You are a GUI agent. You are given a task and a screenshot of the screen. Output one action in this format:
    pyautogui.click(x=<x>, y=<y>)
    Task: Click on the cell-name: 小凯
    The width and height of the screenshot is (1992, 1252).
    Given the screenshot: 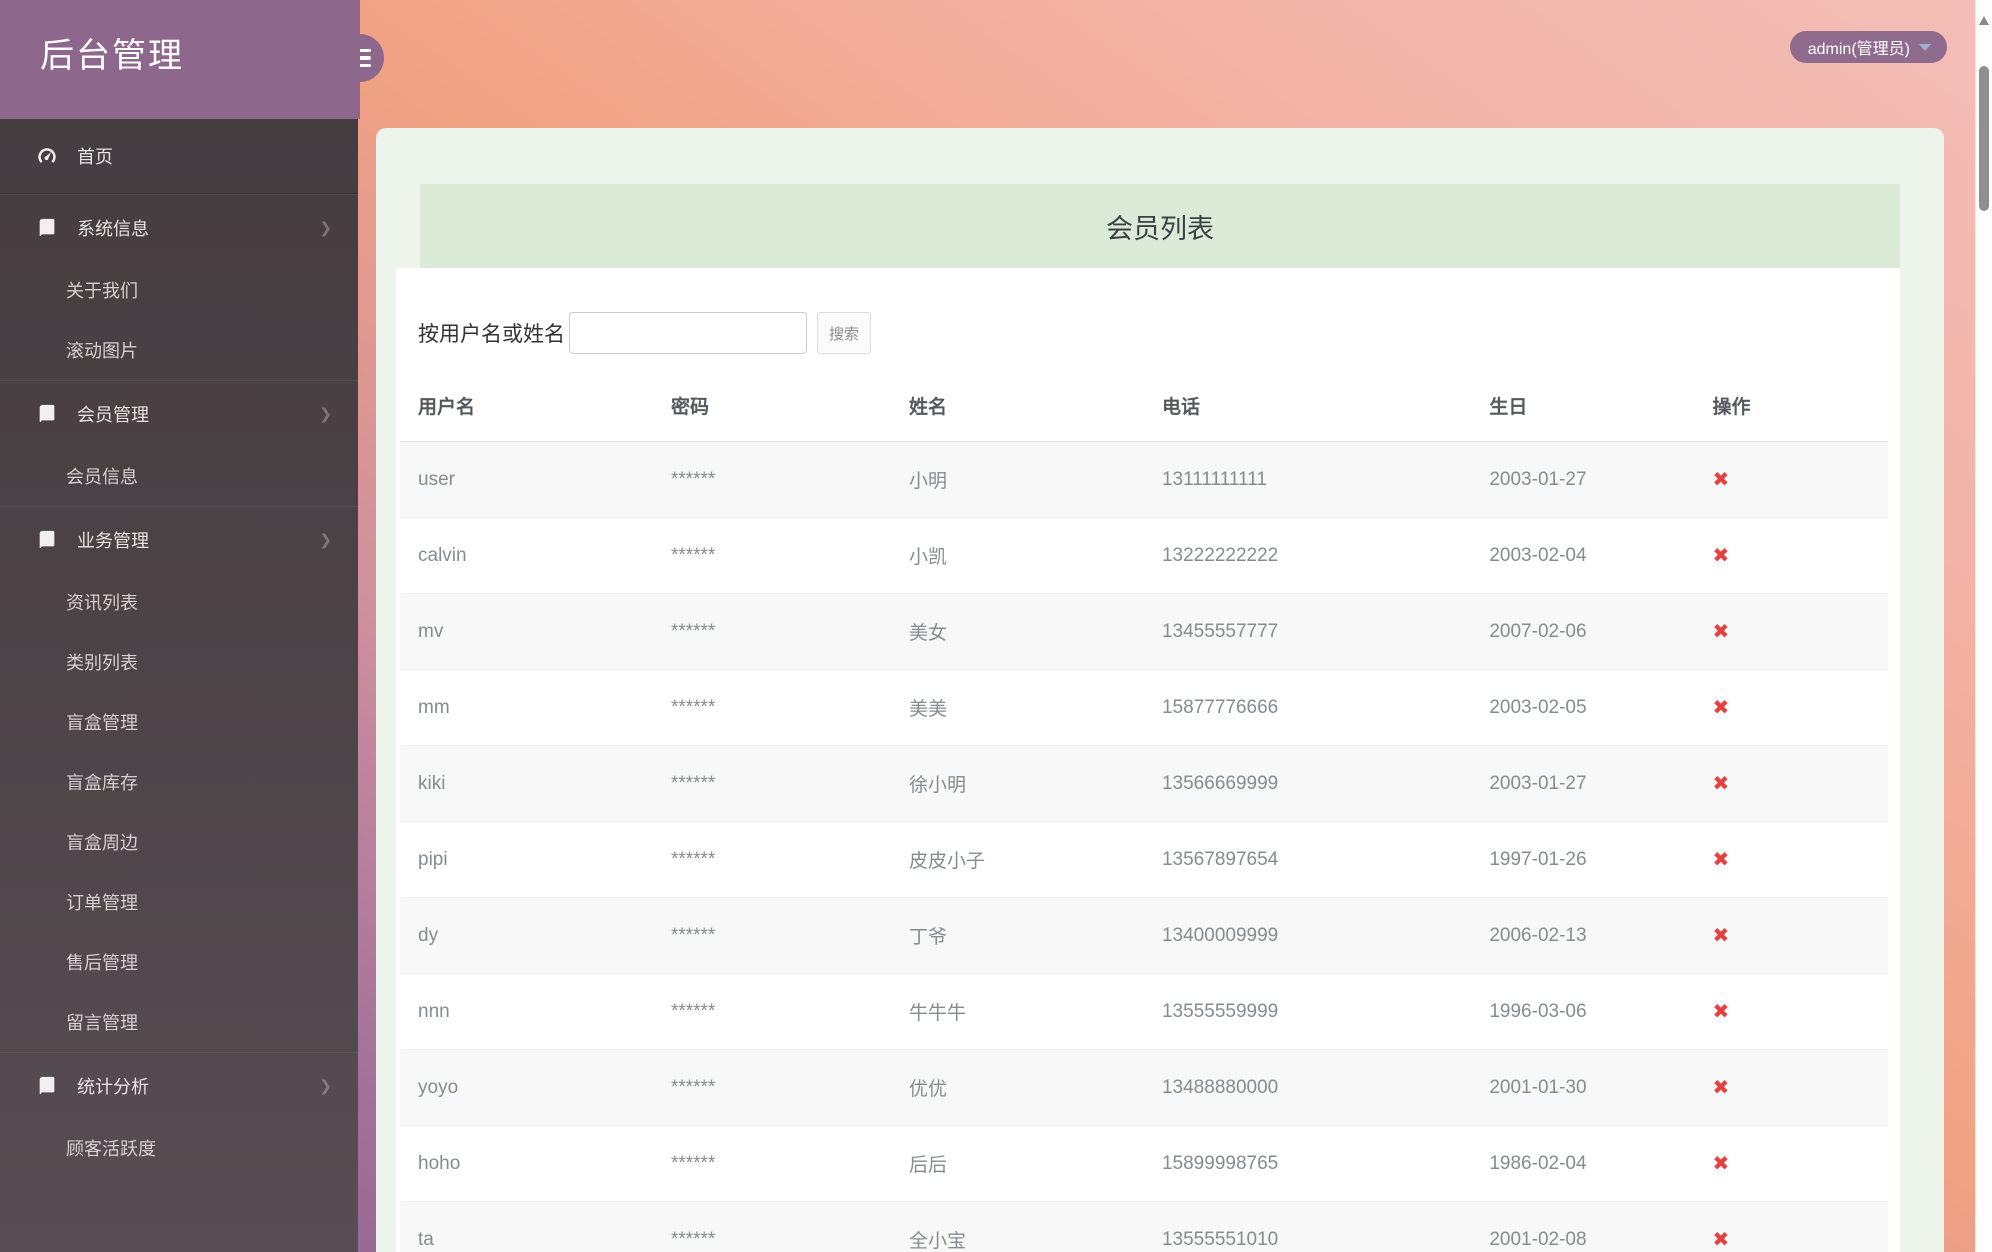 What is the action you would take?
    pyautogui.click(x=1017, y=555)
    